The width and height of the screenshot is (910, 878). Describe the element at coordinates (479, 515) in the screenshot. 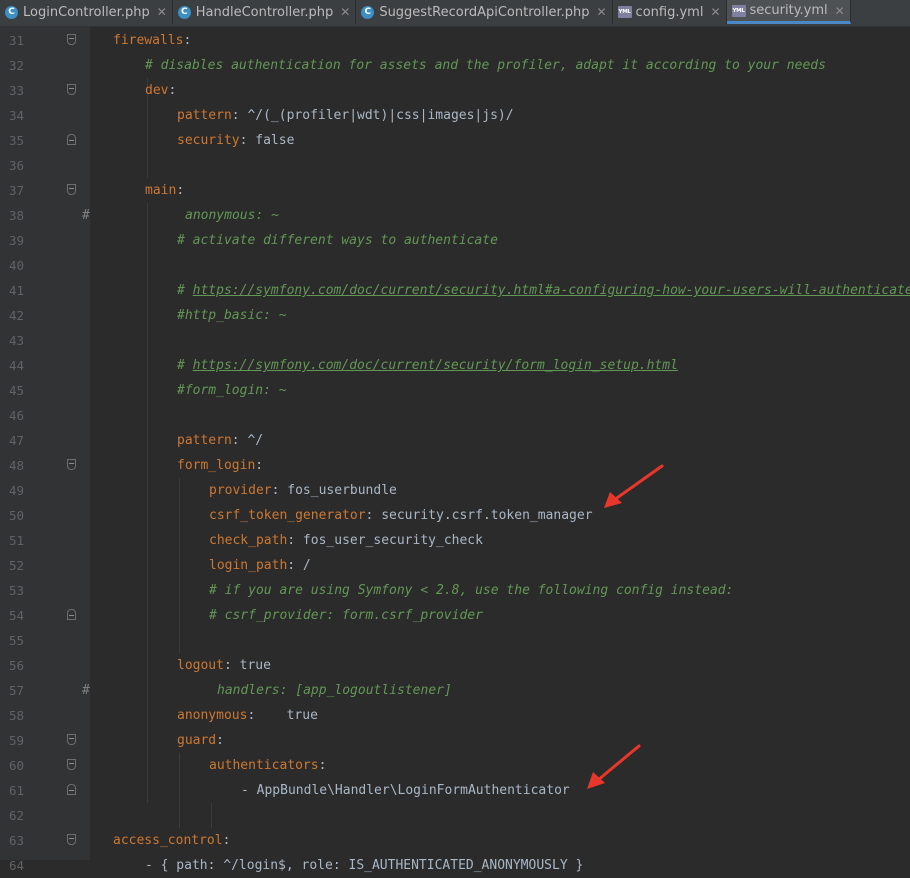

I see `token-val: : security.csrf.token_manager` at that location.